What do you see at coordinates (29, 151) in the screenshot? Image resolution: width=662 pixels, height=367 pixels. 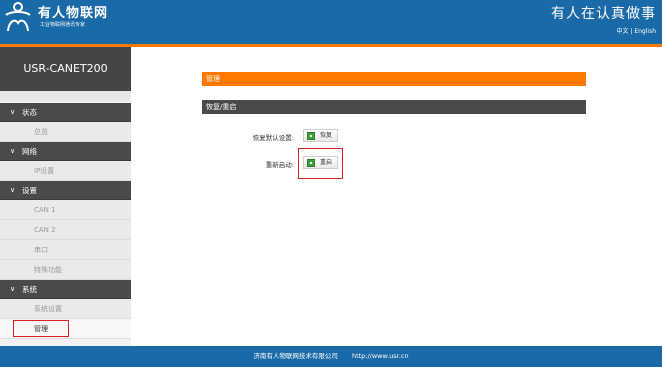 I see `nav-section-label: 网络` at bounding box center [29, 151].